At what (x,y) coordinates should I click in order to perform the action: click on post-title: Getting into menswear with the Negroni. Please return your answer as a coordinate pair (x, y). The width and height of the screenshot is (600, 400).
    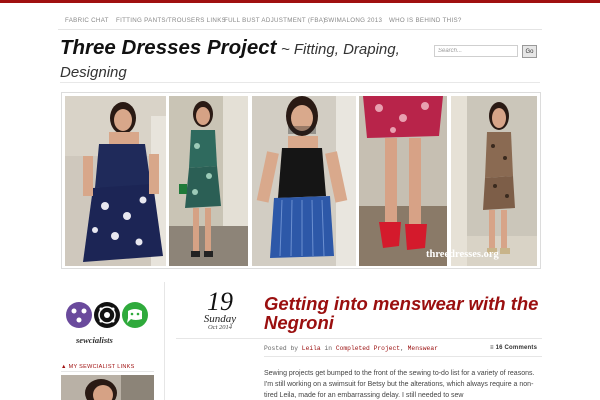
    Looking at the image, I should click on (404, 313).